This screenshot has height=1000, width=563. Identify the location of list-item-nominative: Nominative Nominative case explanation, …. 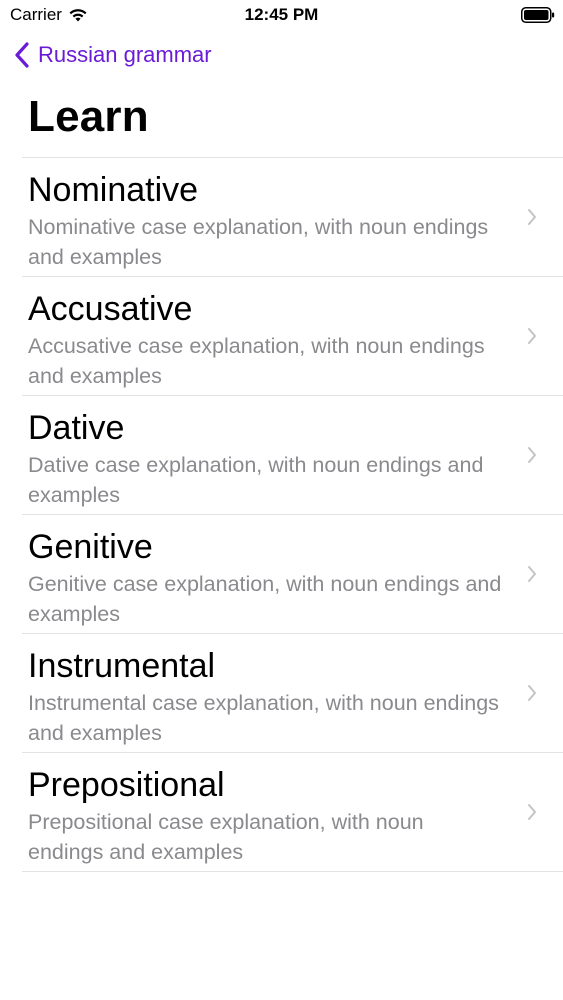
(292, 217).